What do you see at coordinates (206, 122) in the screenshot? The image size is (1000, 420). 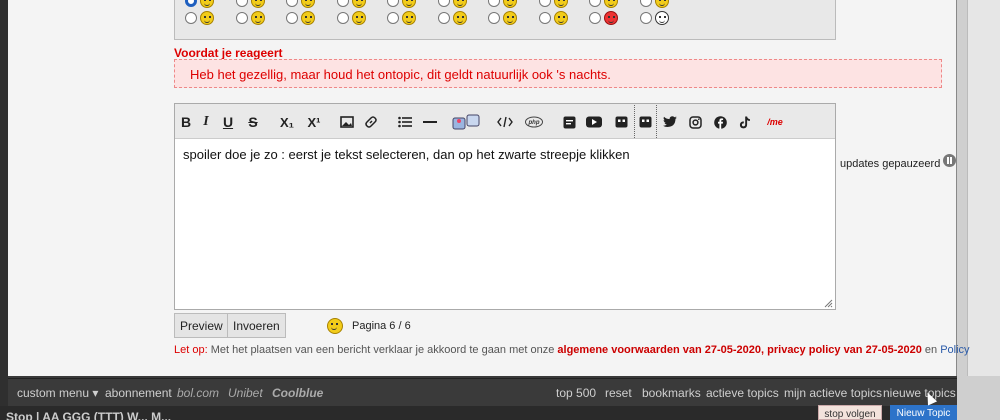 I see `italic-button: I` at bounding box center [206, 122].